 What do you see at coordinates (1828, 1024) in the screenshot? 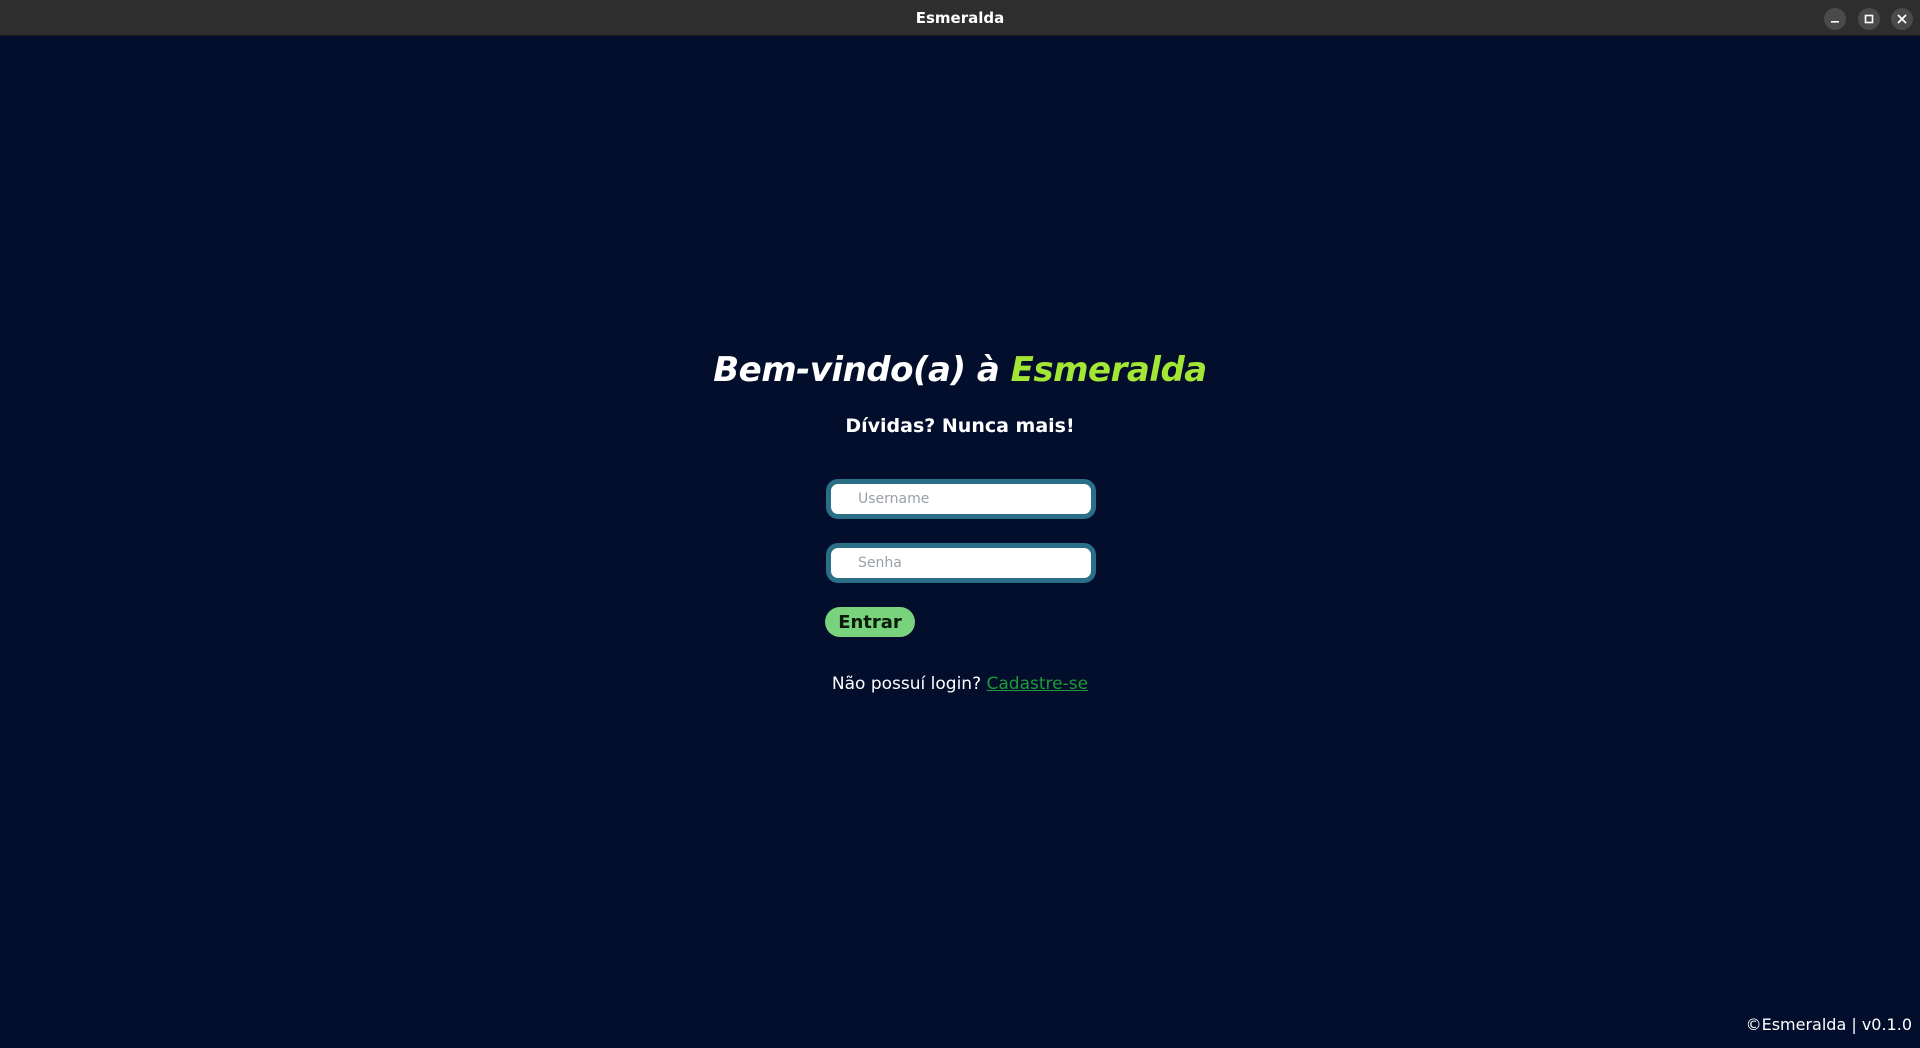
I see `footer-version: ©Esmeralda | v0.1.0` at bounding box center [1828, 1024].